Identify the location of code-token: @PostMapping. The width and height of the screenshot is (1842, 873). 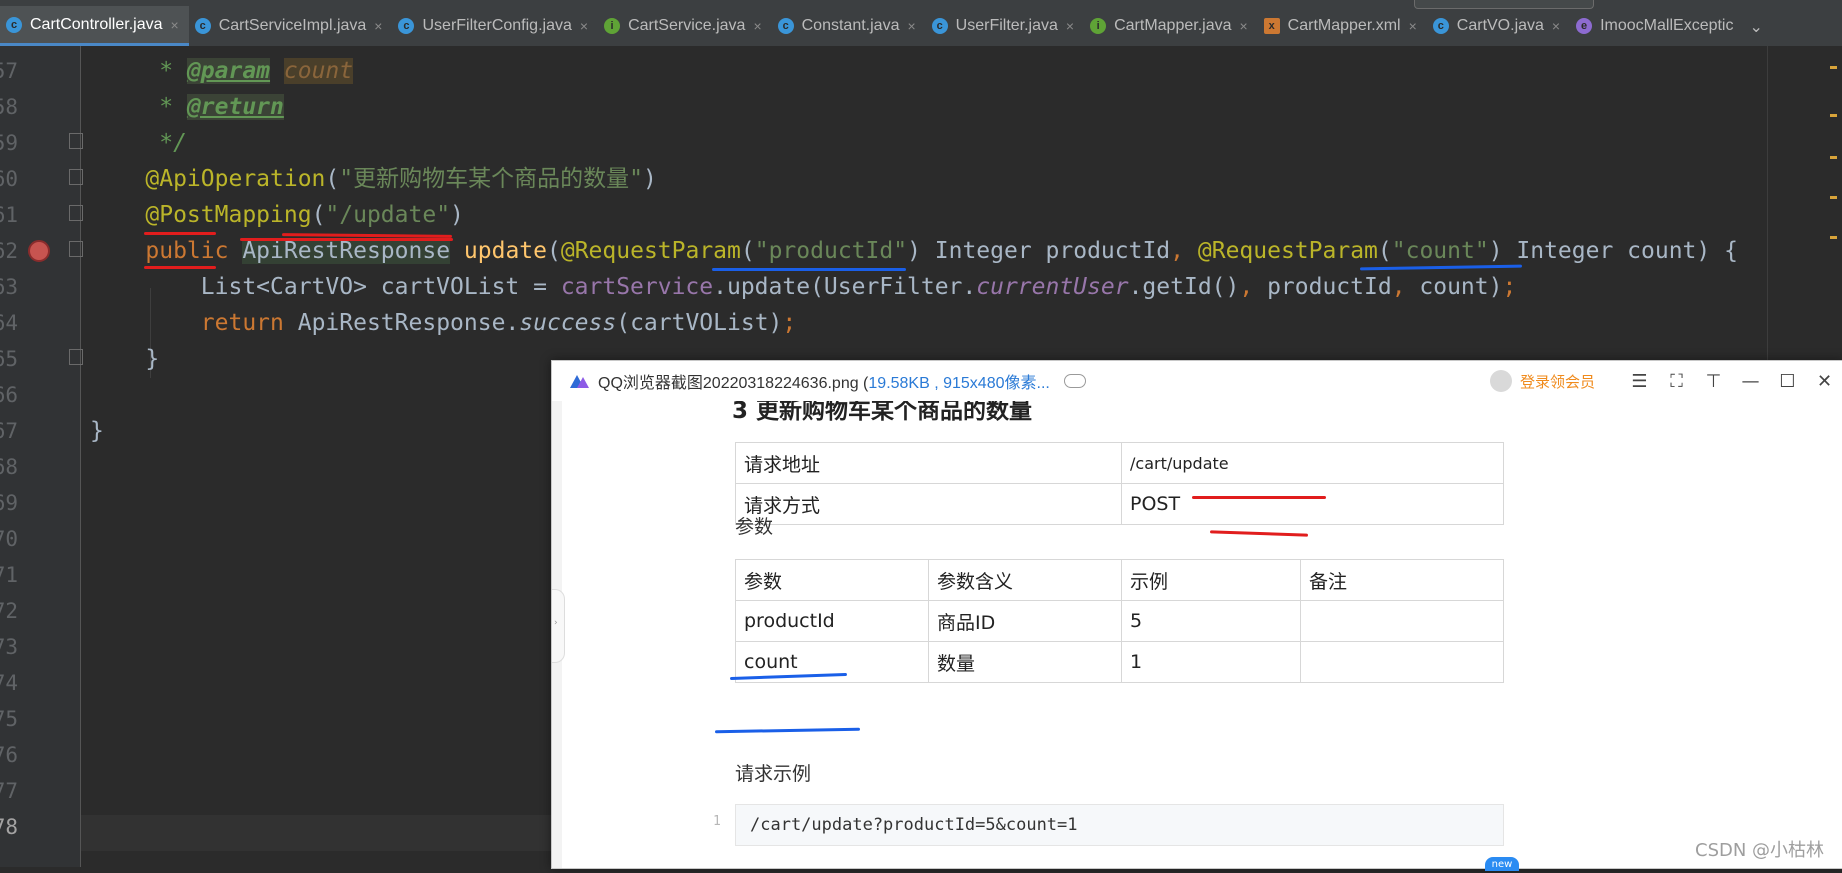
(201, 215).